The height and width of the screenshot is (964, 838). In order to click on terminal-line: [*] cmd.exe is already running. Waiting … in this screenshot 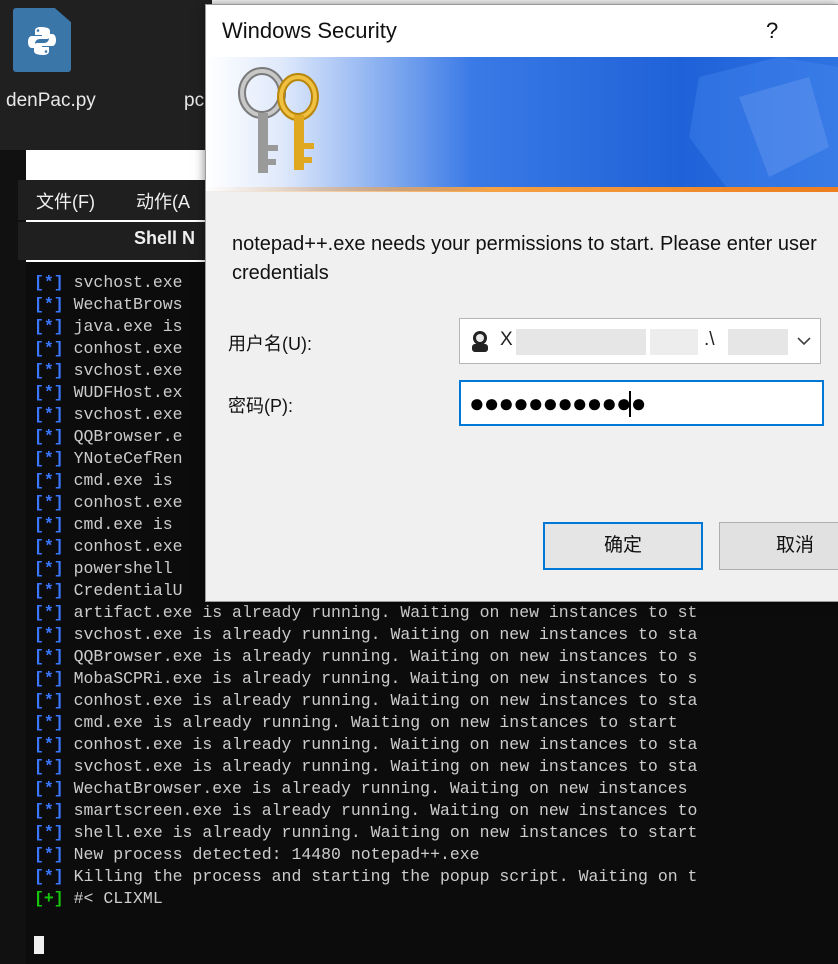, I will do `click(356, 724)`.